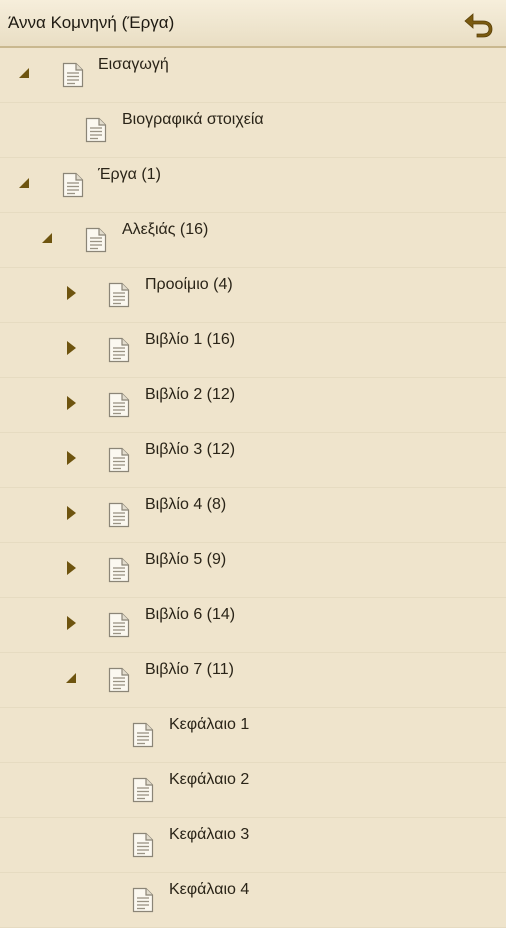 The image size is (506, 928). What do you see at coordinates (193, 119) in the screenshot?
I see `tree-item-label: Βιογραφικά στοιχεία` at bounding box center [193, 119].